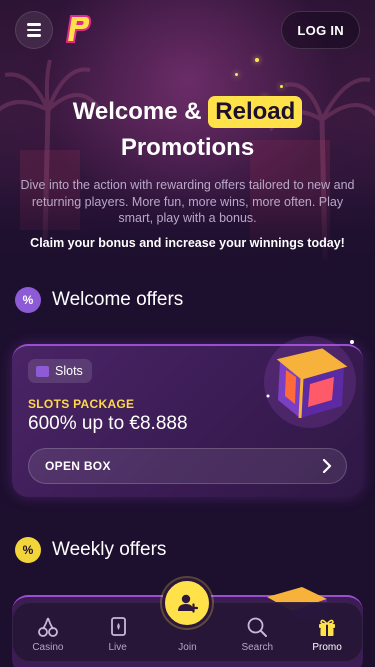 Image resolution: width=375 pixels, height=667 pixels. I want to click on top-bar: LOG IN, so click(187, 30).